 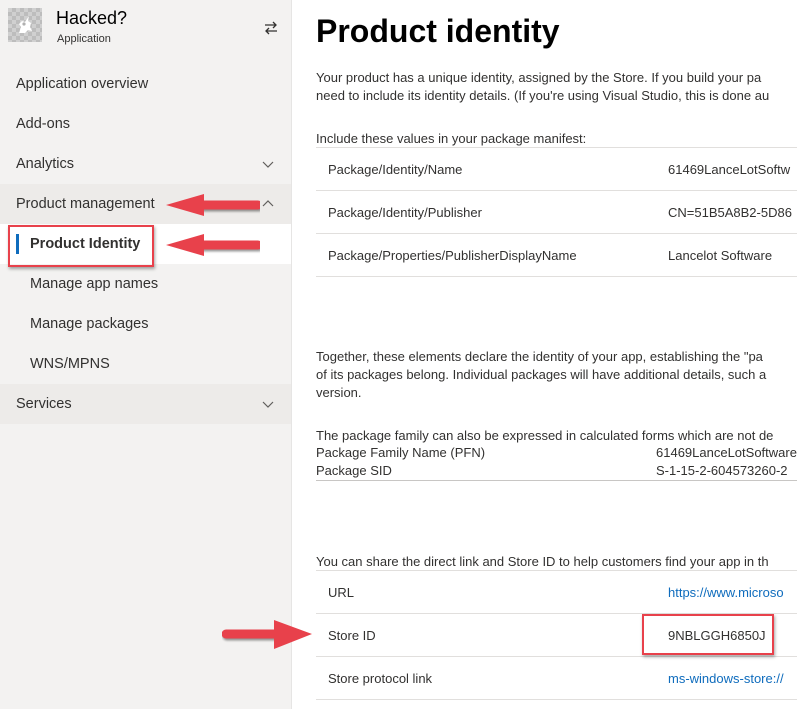 What do you see at coordinates (145, 164) in the screenshot?
I see `sidebar-item-analytics: Analytics` at bounding box center [145, 164].